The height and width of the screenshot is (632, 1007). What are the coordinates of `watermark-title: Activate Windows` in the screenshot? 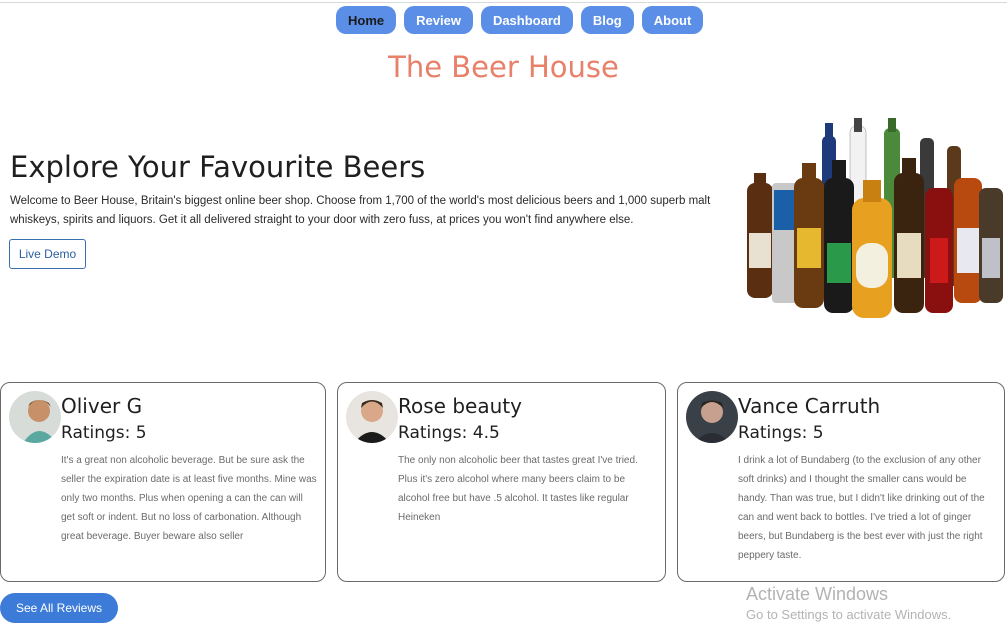 It's located at (817, 594).